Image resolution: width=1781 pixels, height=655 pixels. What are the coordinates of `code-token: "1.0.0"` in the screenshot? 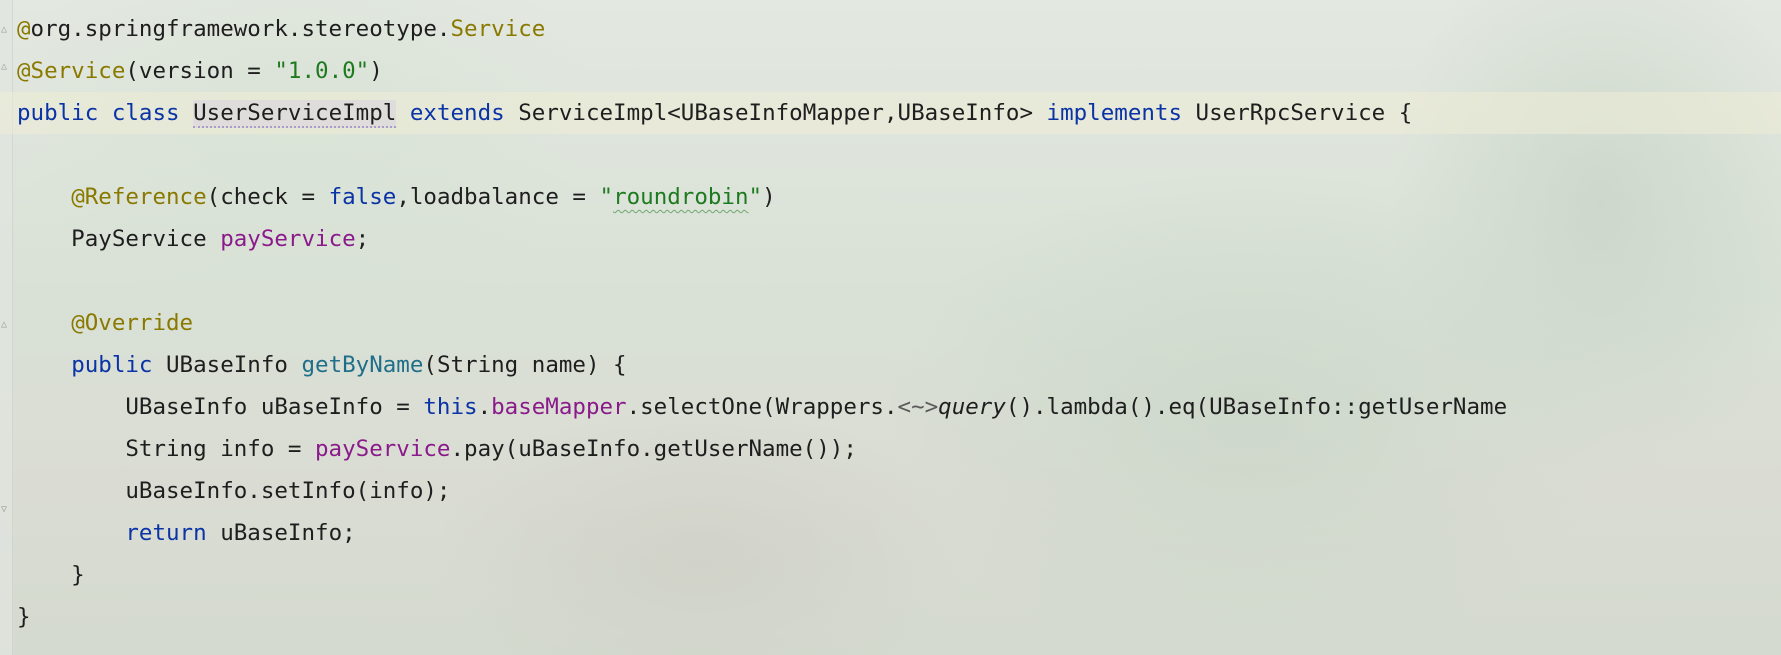 It's located at (322, 71).